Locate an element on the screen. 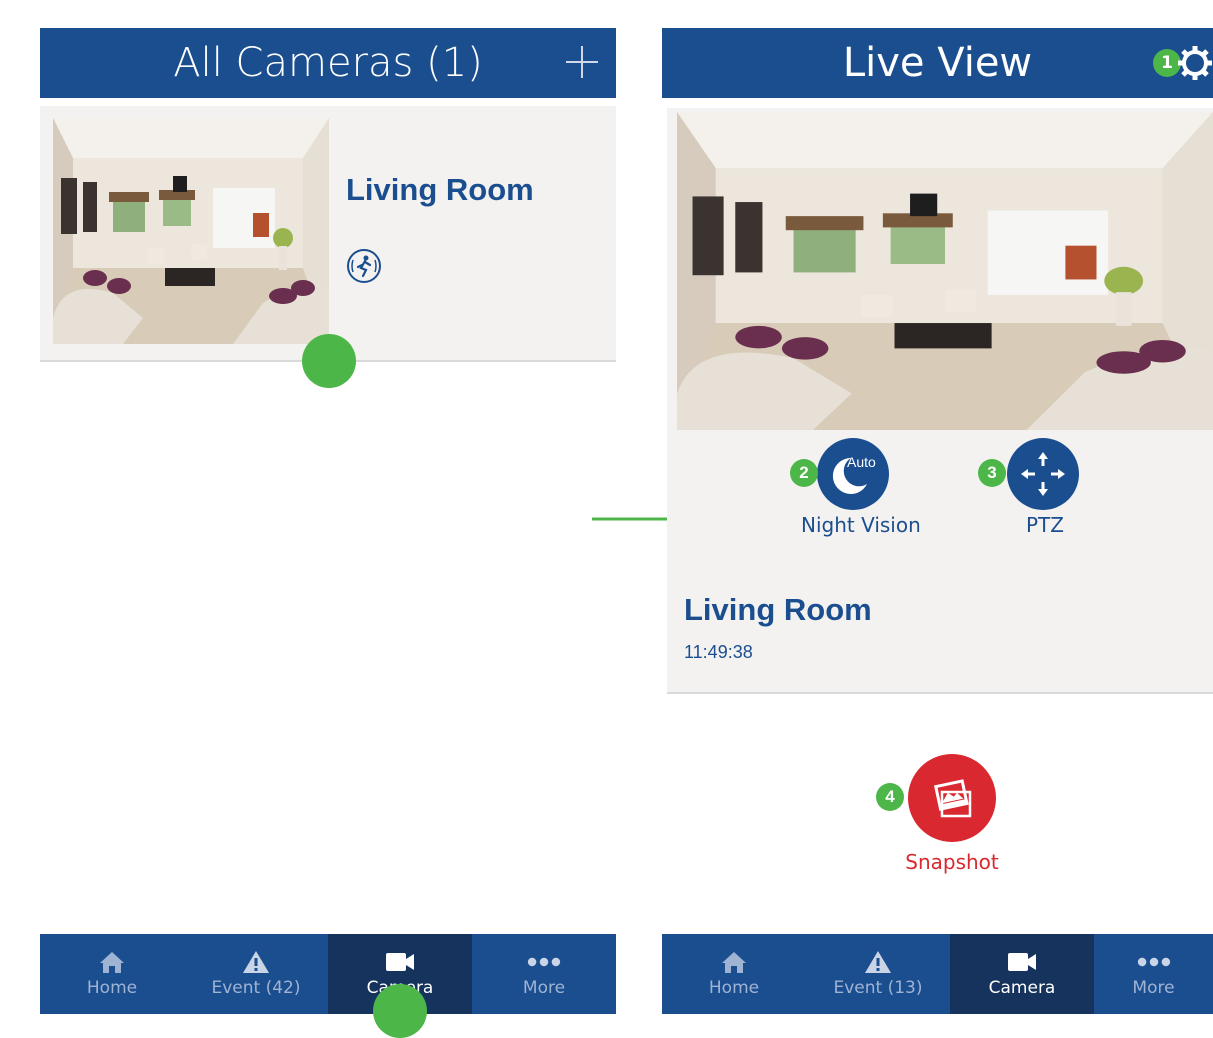  photo-icon is located at coordinates (953, 798).